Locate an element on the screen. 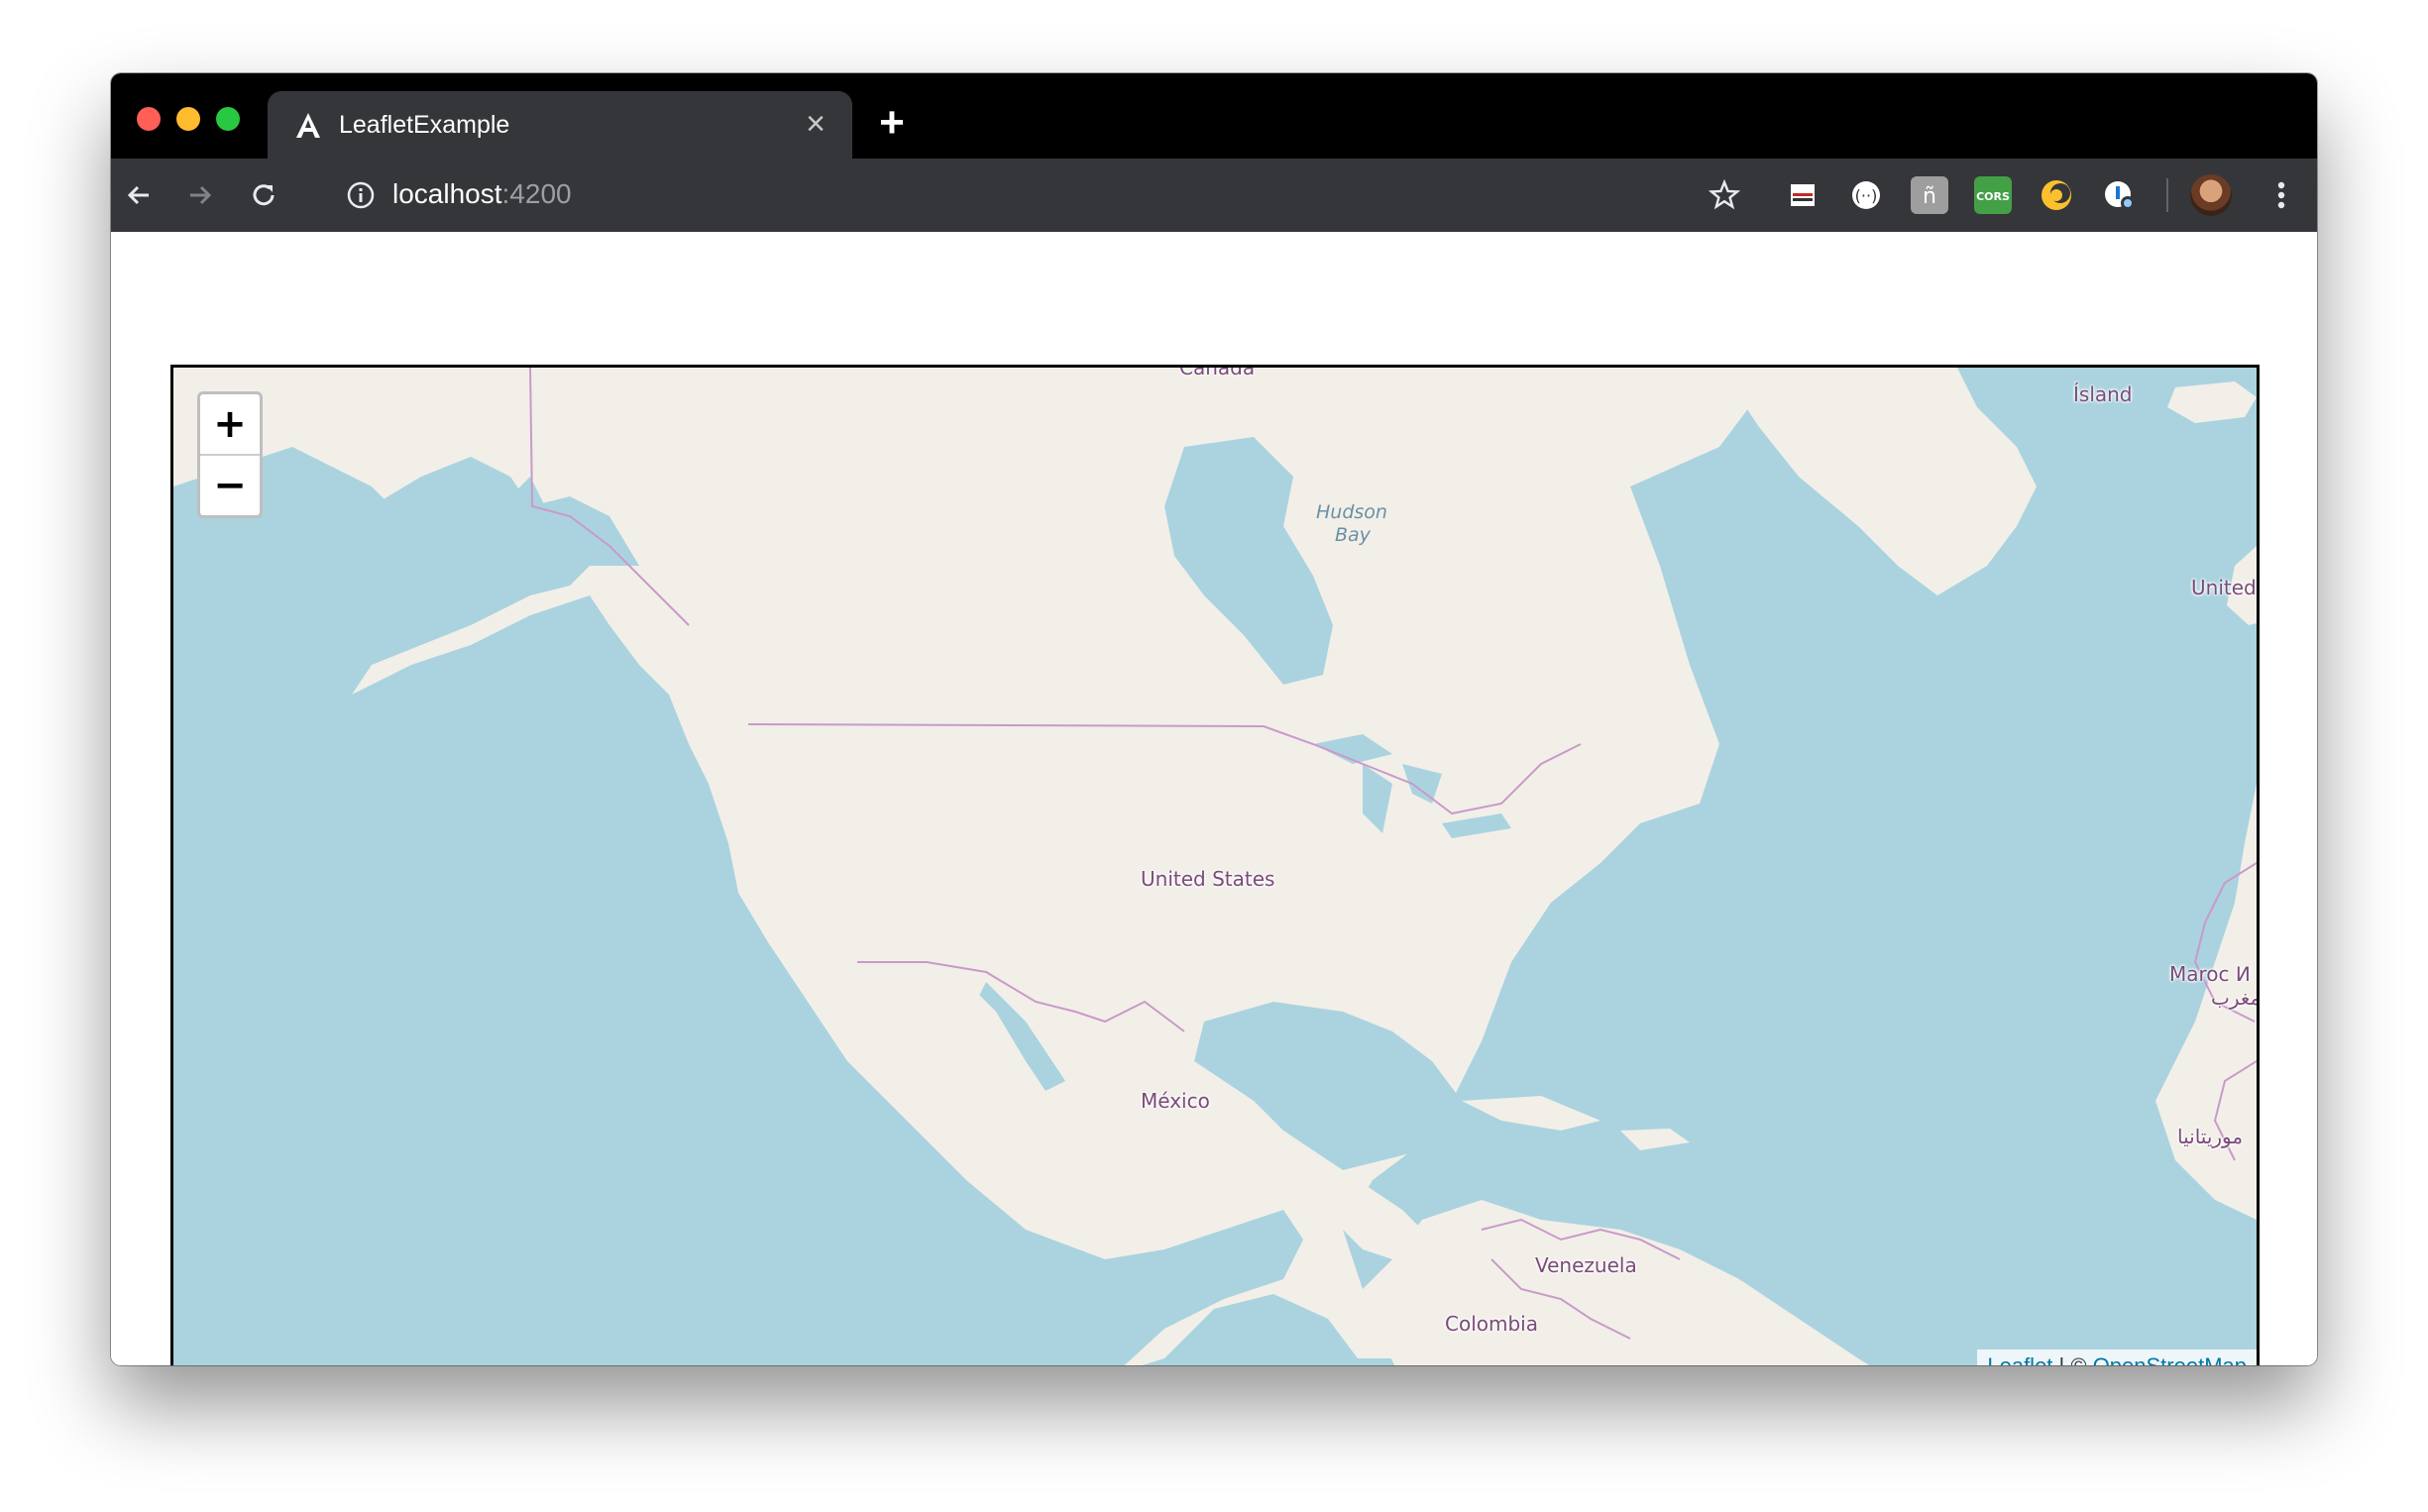  profile-avatar is located at coordinates (2211, 195).